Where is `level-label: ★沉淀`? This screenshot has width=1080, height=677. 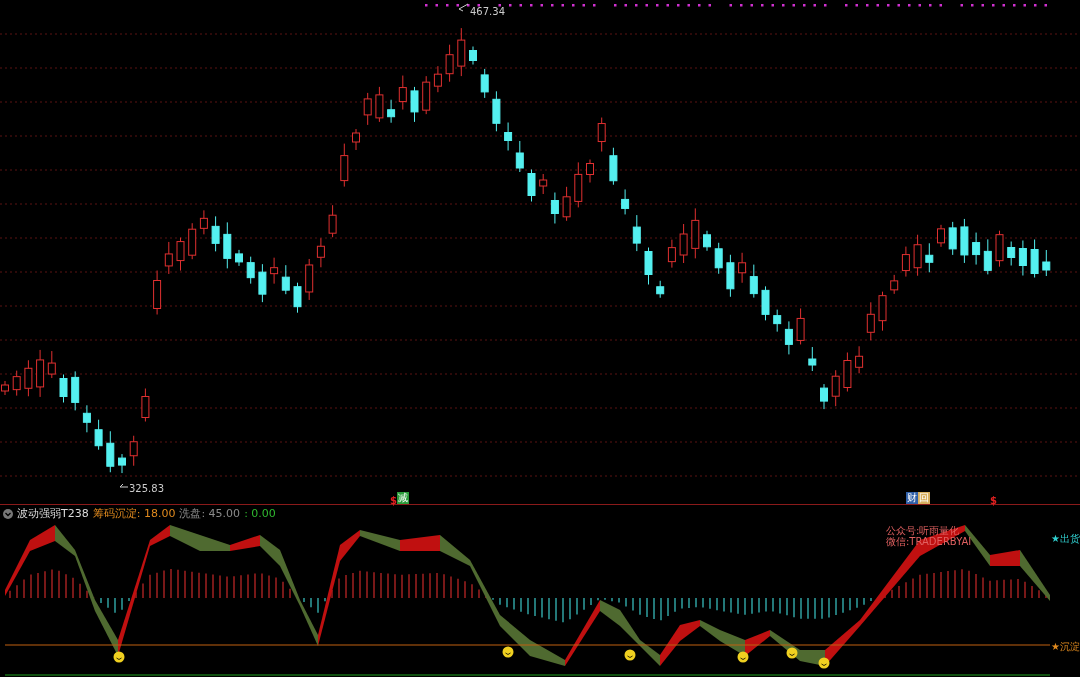 level-label: ★沉淀 is located at coordinates (1065, 647).